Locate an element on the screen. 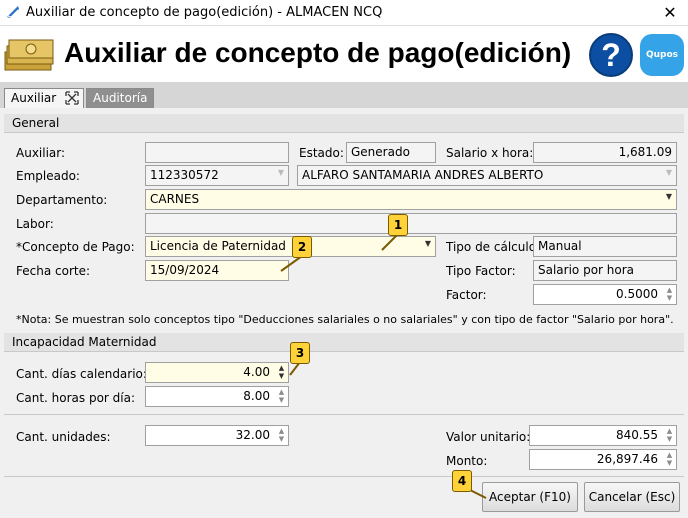  empleado-code-value: 112330572 is located at coordinates (184, 175).